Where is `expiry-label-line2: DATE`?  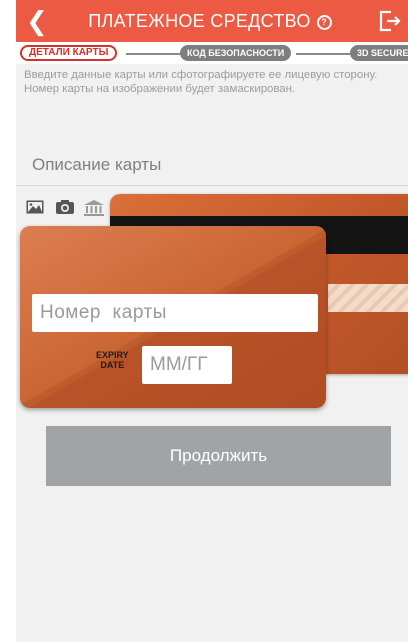
expiry-label-line2: DATE is located at coordinates (112, 365).